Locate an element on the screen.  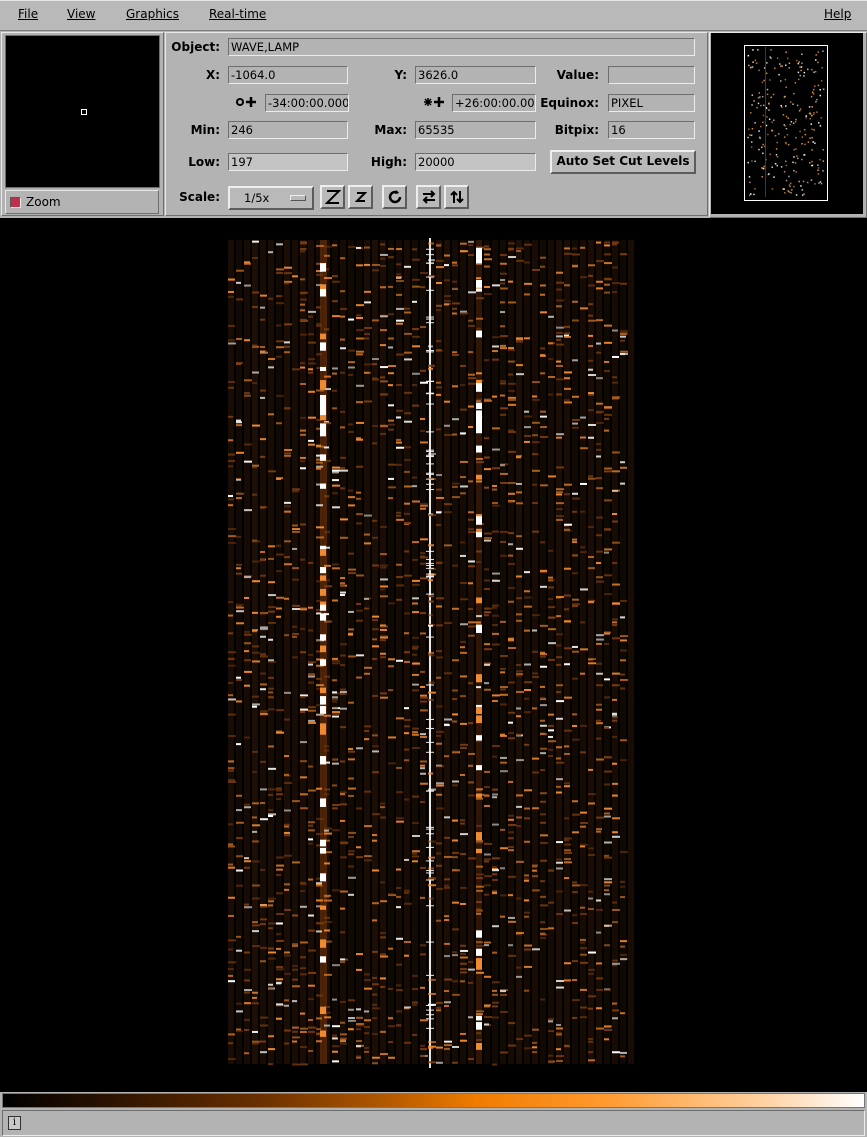
dropdown-indicator-icon is located at coordinates (298, 198).